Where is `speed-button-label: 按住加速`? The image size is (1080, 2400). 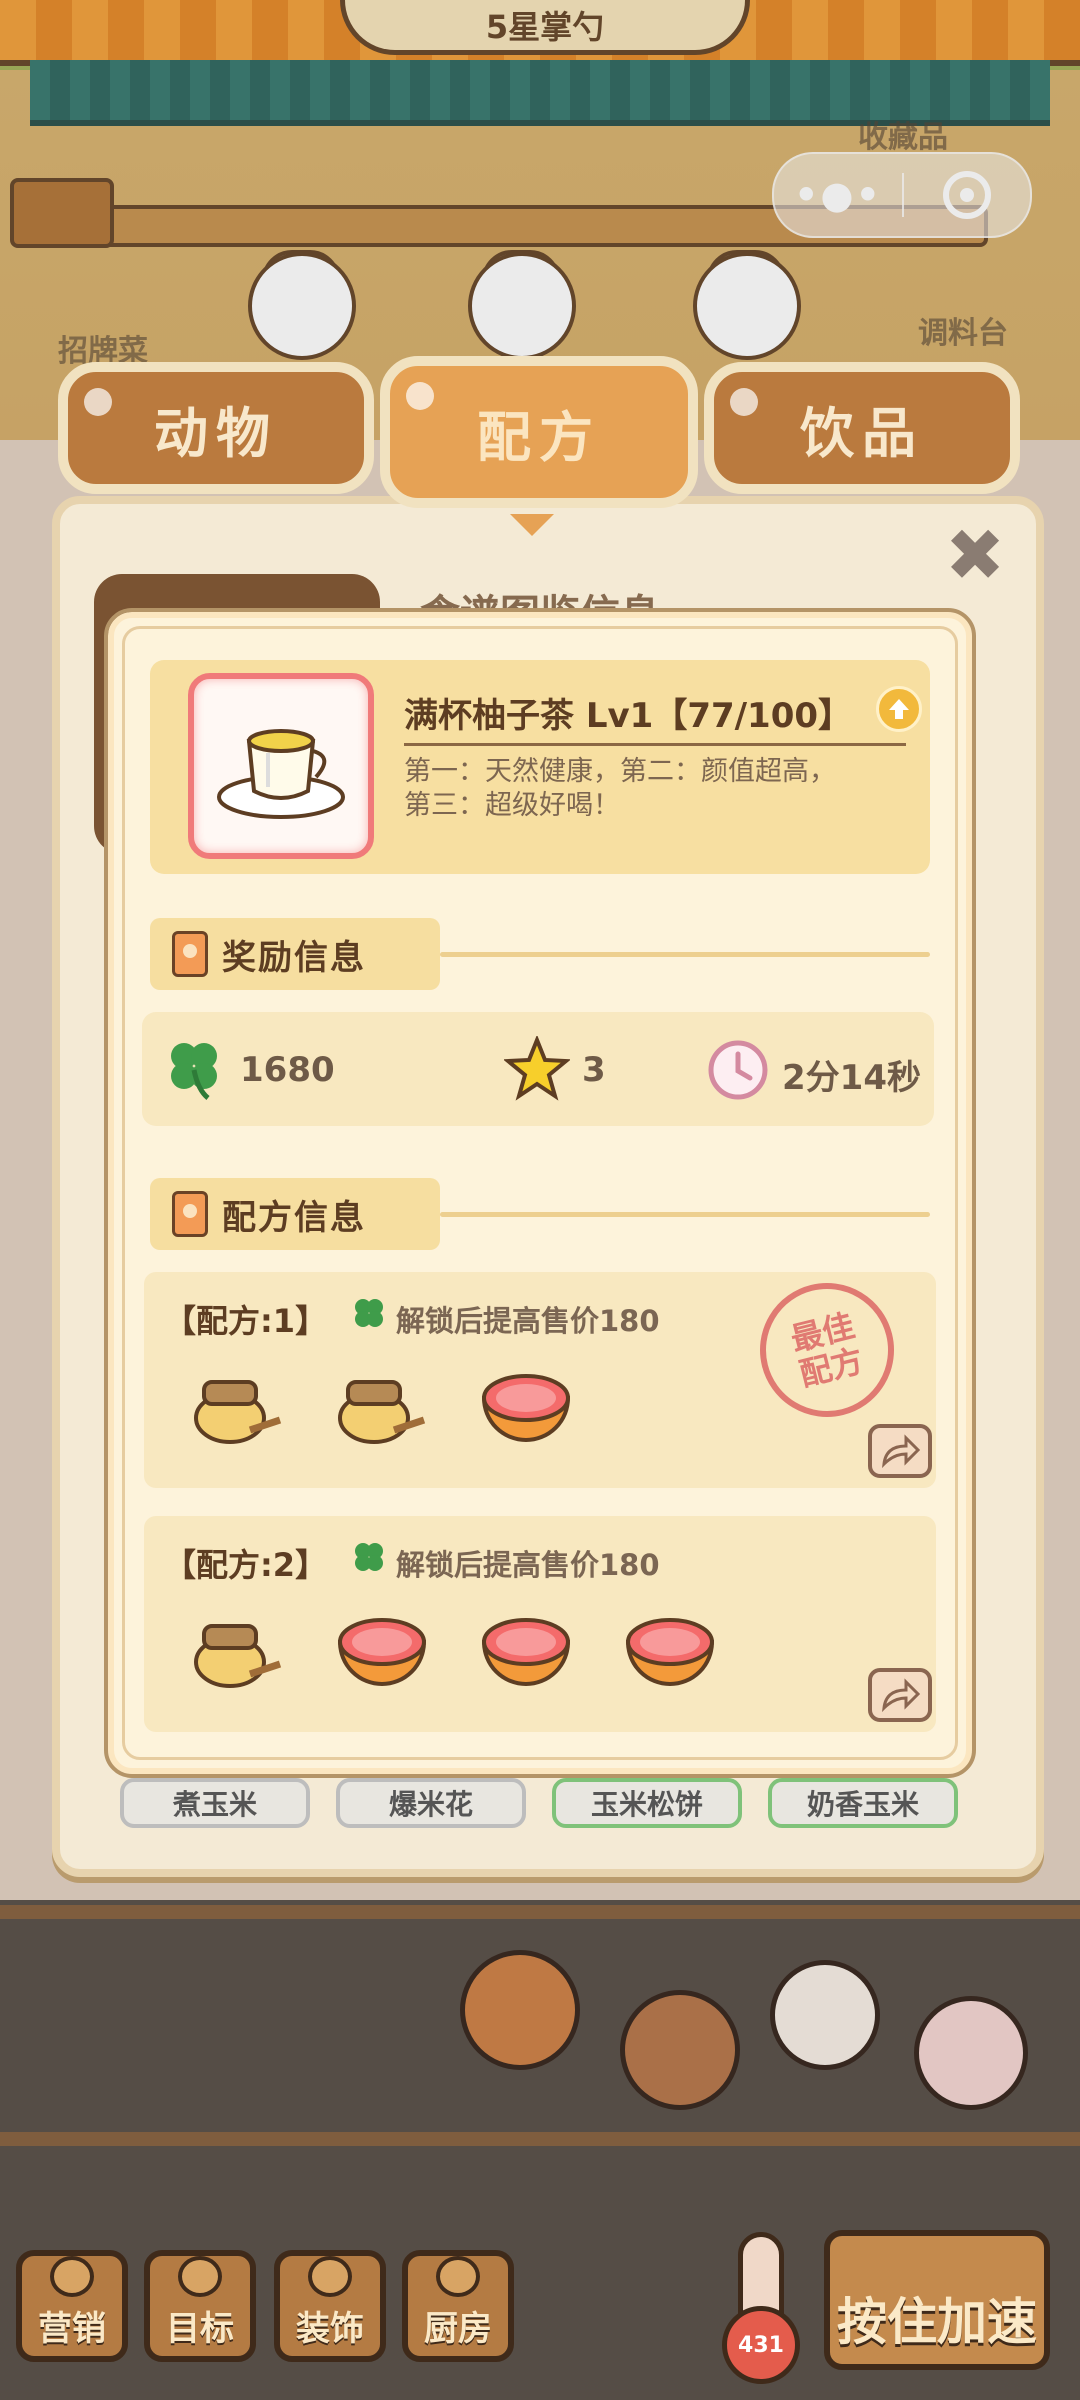
speed-button-label: 按住加速 is located at coordinates (937, 2322).